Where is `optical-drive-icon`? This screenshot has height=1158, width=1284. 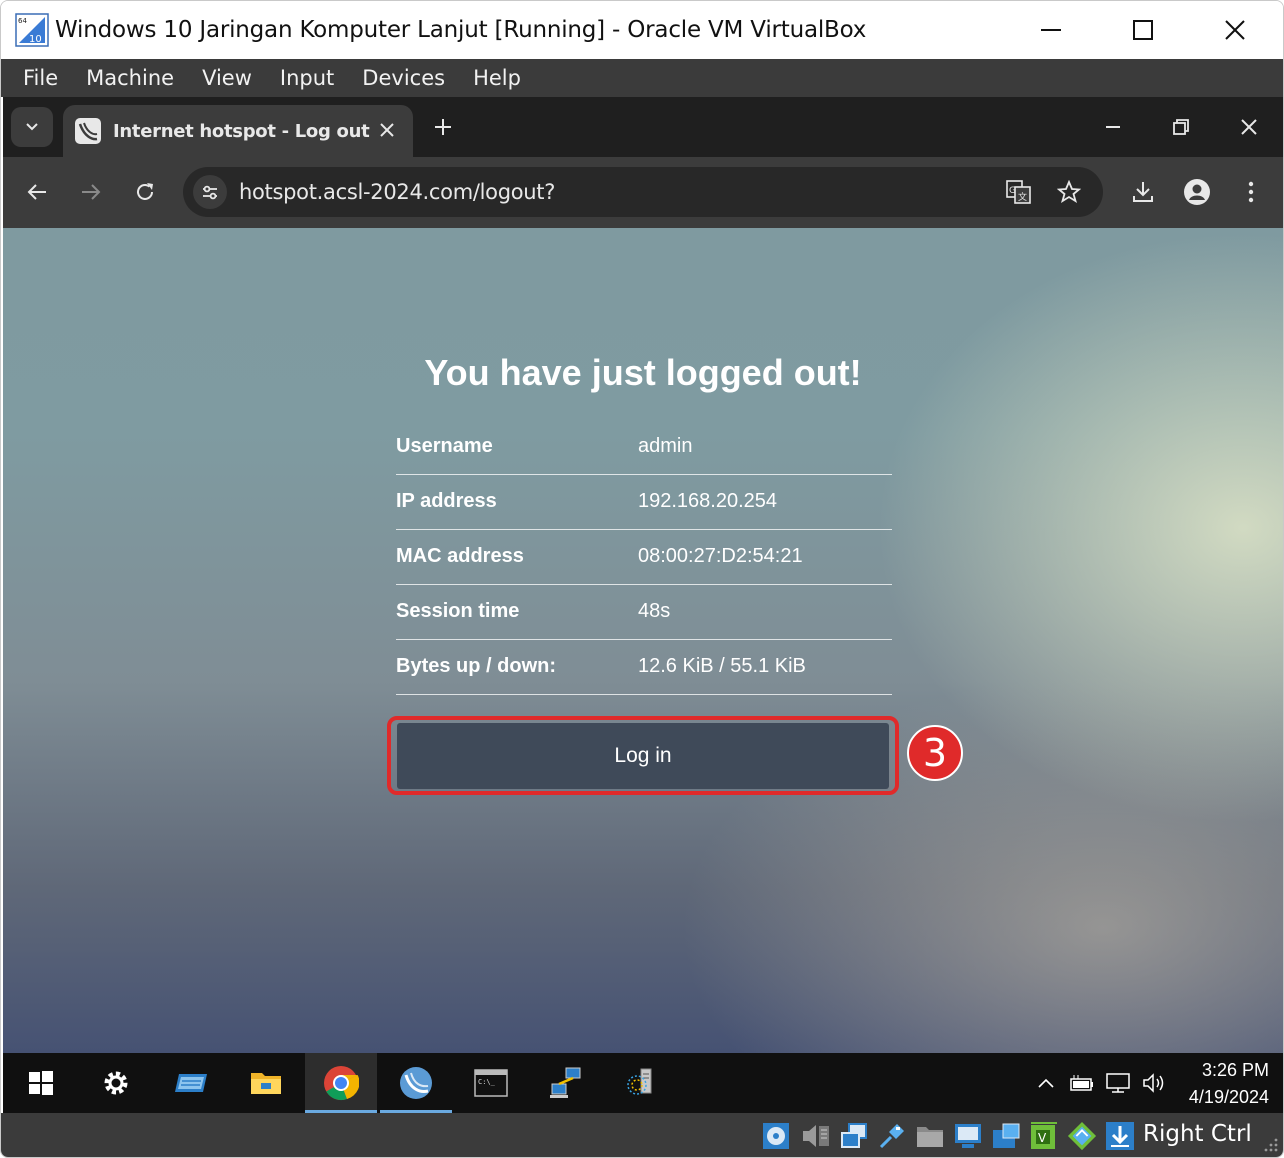
optical-drive-icon is located at coordinates (776, 1136).